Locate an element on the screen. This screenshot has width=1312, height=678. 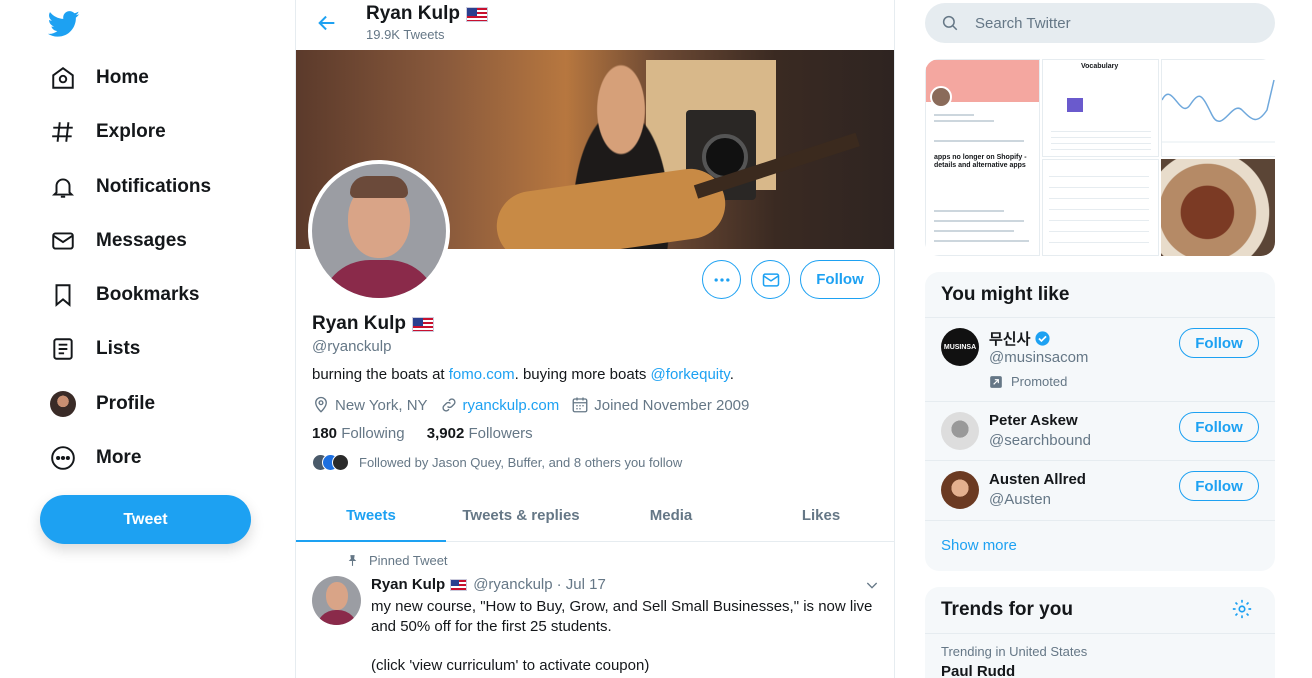
followers-count: 3,902 is located at coordinates (445, 433).